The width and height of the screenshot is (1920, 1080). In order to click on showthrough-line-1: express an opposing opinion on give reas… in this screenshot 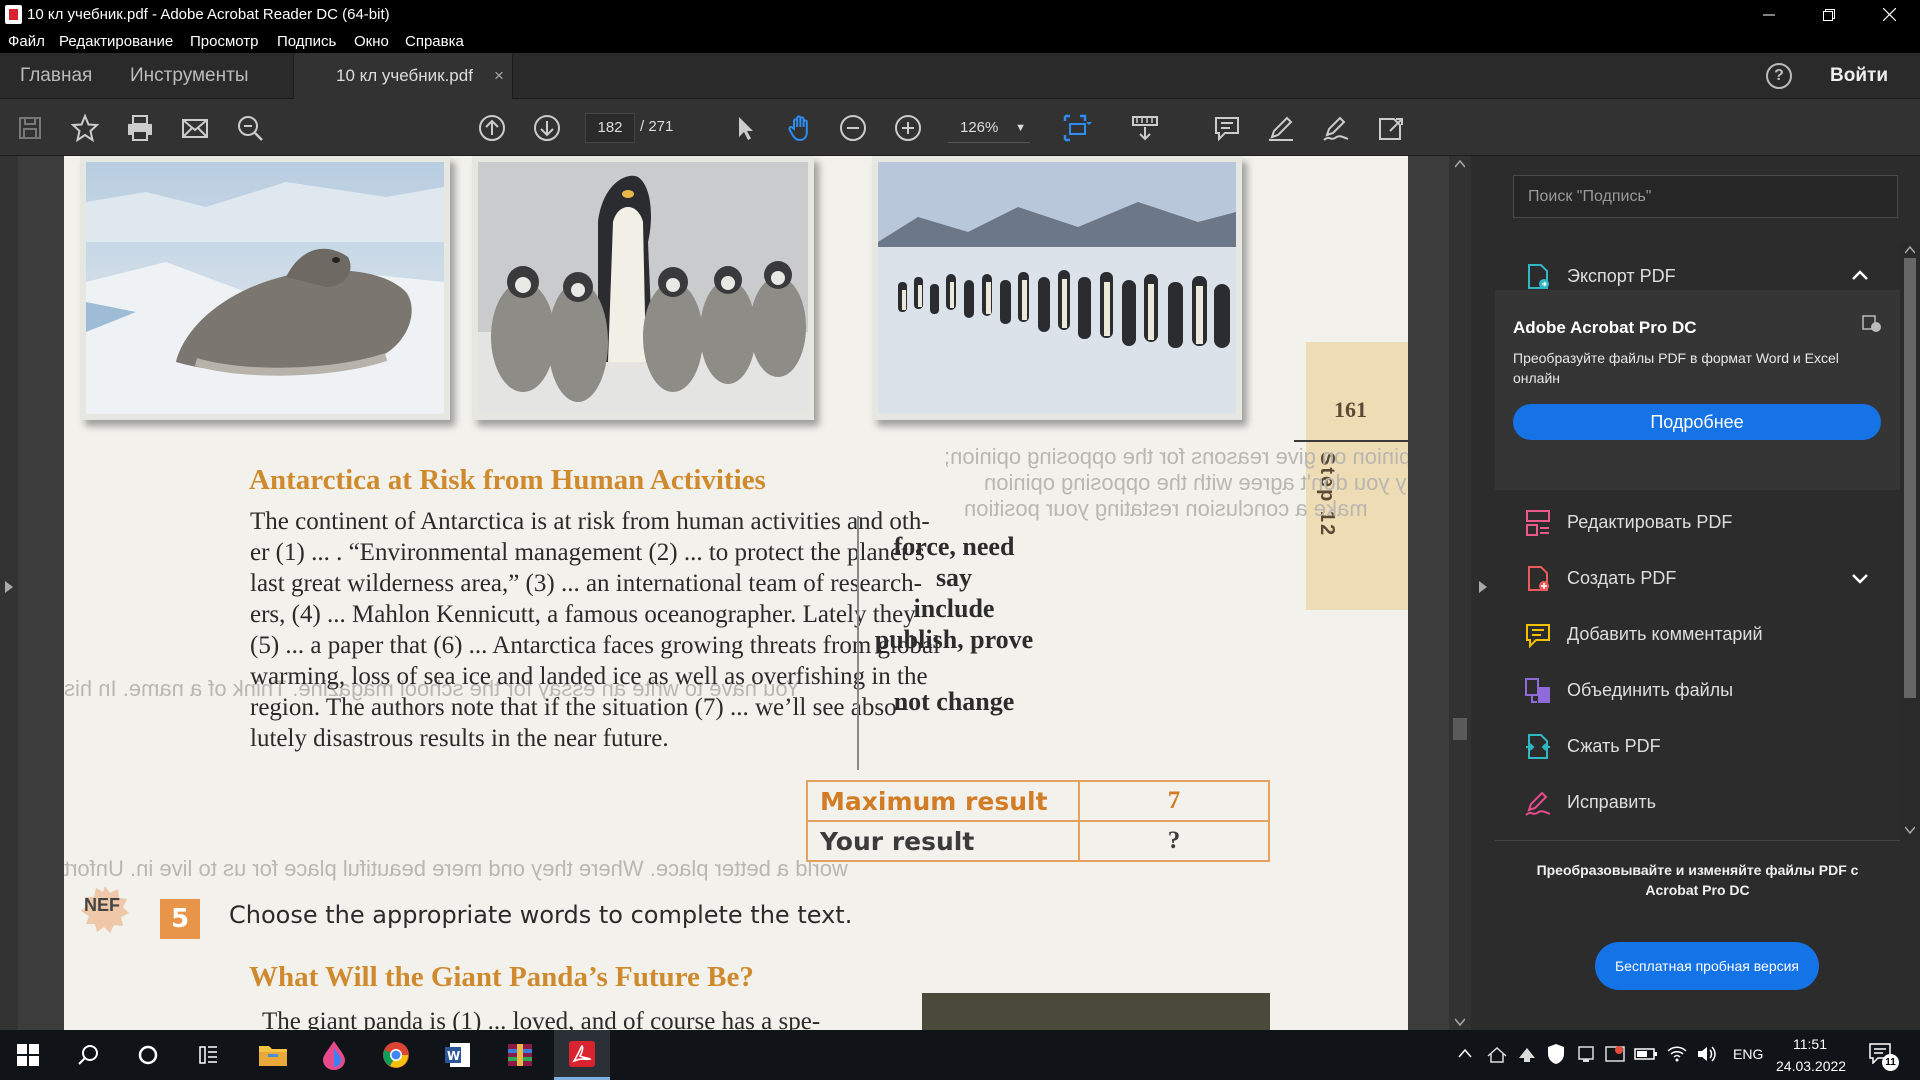, I will do `click(1176, 456)`.